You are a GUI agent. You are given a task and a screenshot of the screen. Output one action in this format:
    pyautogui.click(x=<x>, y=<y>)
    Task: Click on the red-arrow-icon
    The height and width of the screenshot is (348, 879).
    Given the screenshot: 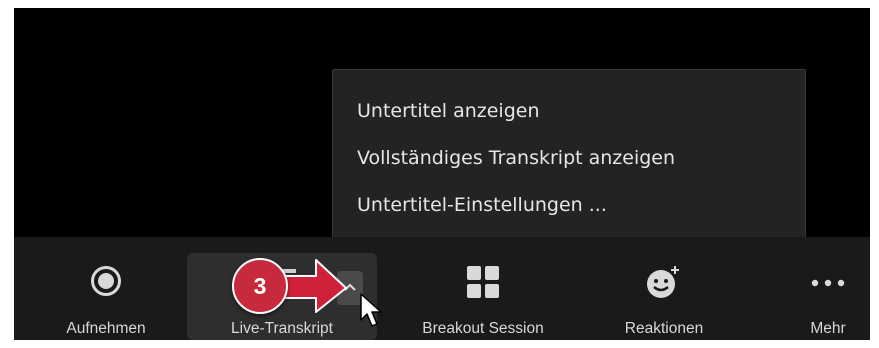 What is the action you would take?
    pyautogui.click(x=315, y=286)
    